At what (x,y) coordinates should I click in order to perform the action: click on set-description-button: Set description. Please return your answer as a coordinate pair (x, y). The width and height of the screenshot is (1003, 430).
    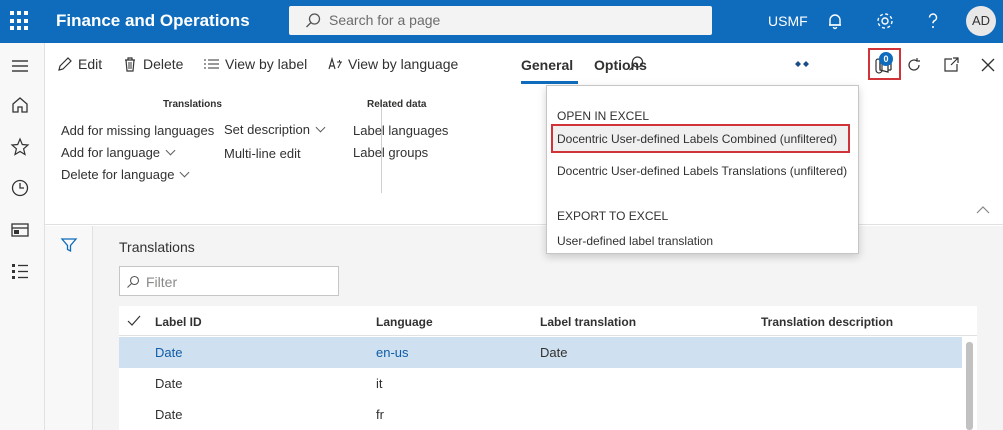
    Looking at the image, I should click on (275, 129).